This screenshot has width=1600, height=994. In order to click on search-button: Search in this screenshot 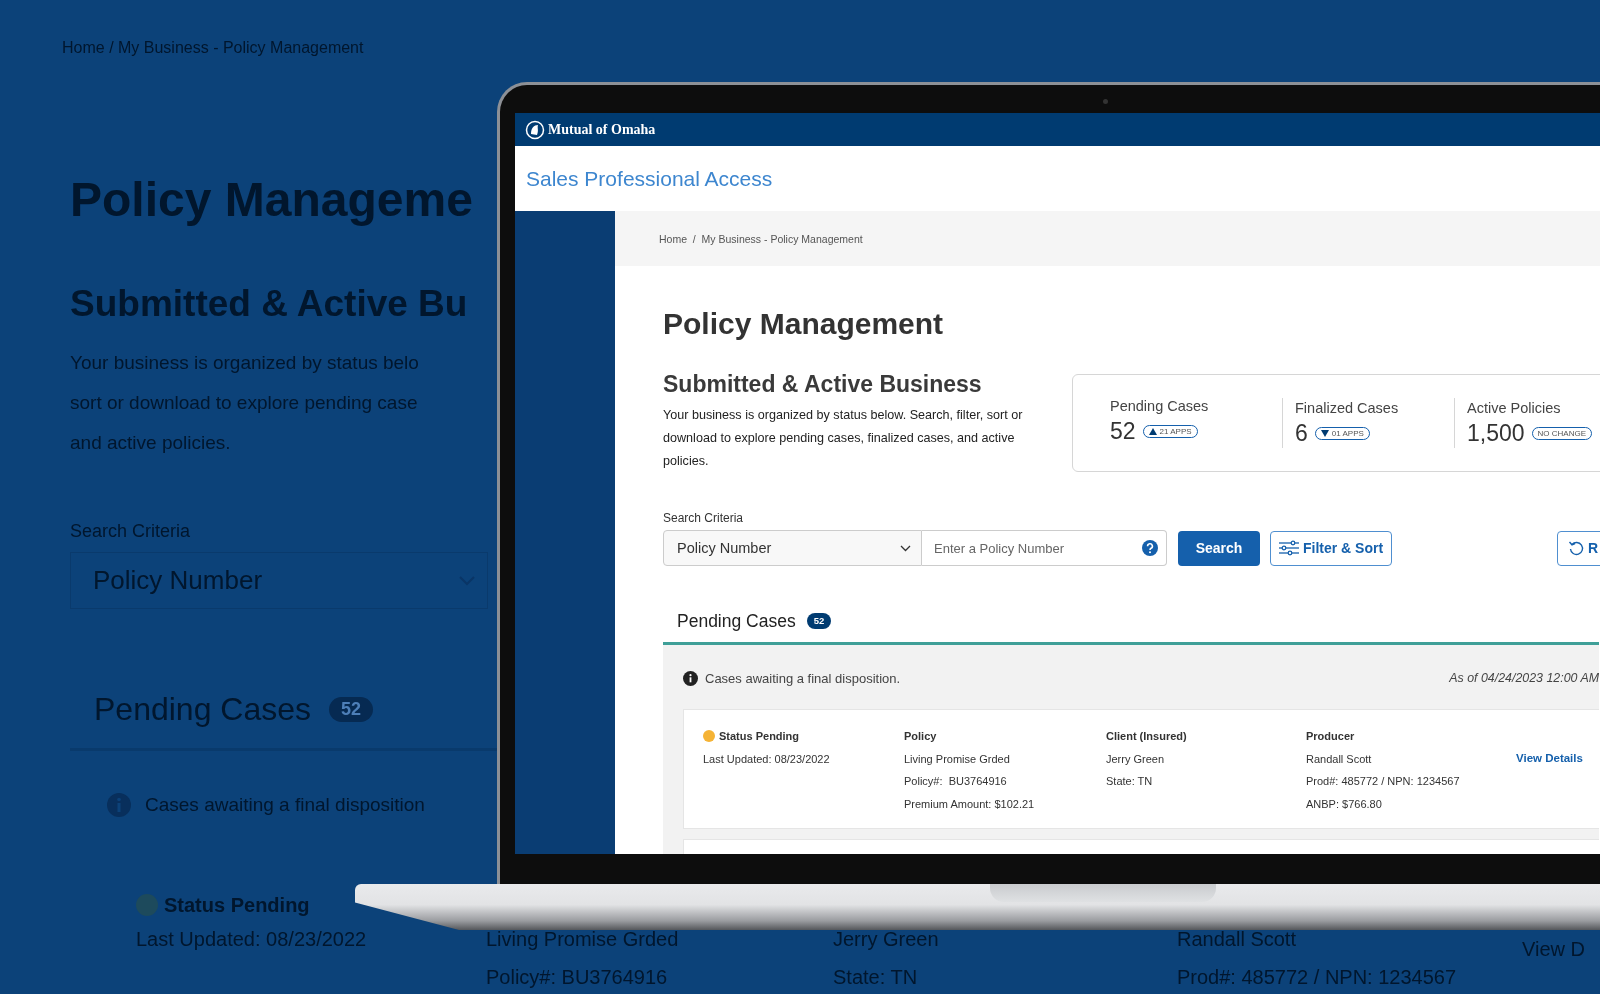, I will do `click(1219, 548)`.